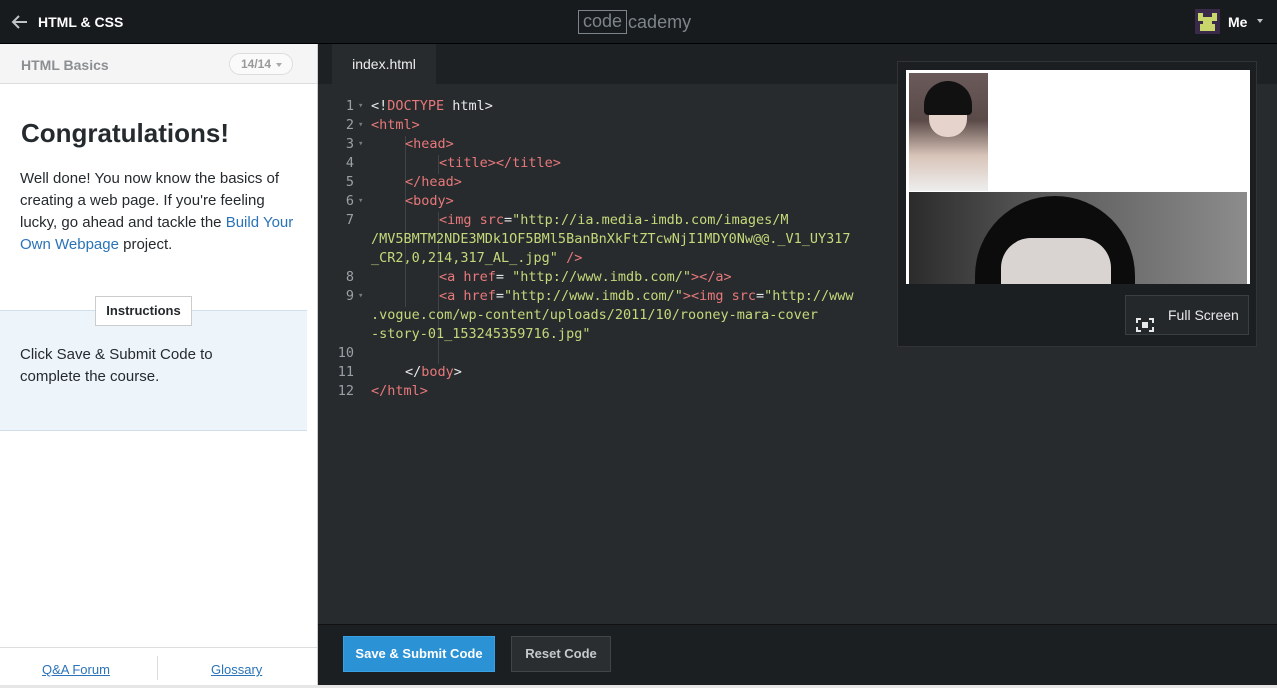  I want to click on save-submit-button: Save & Submit Code, so click(419, 654).